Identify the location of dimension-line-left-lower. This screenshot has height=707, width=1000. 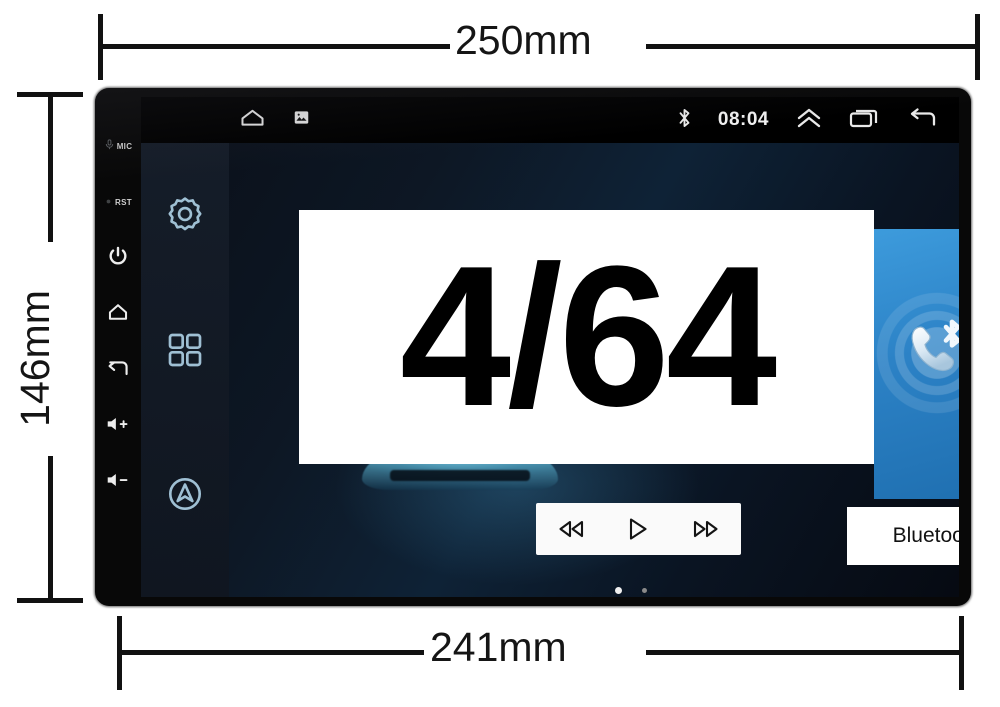
(50, 528).